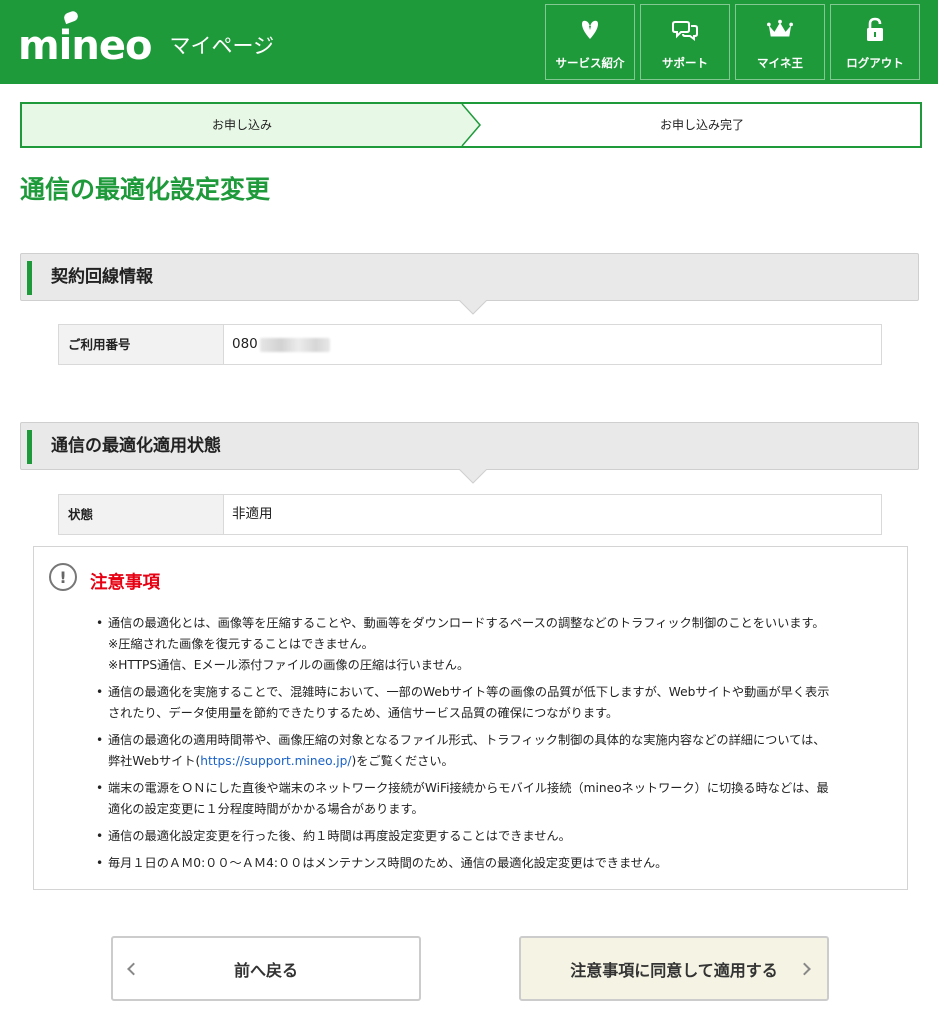  I want to click on nav-maineoh-button: マイネ王, so click(780, 42).